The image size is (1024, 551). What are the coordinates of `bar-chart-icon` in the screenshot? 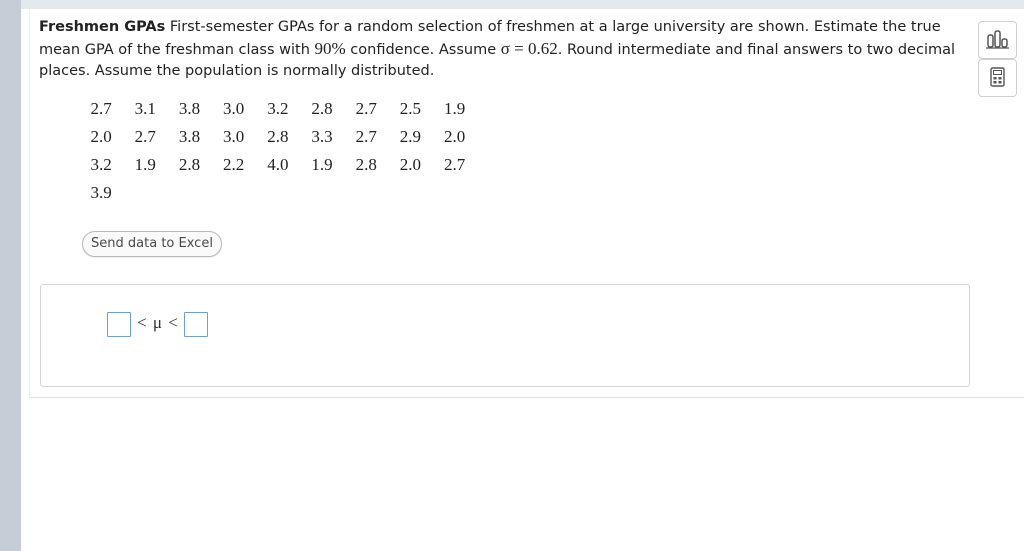 It's located at (997, 39).